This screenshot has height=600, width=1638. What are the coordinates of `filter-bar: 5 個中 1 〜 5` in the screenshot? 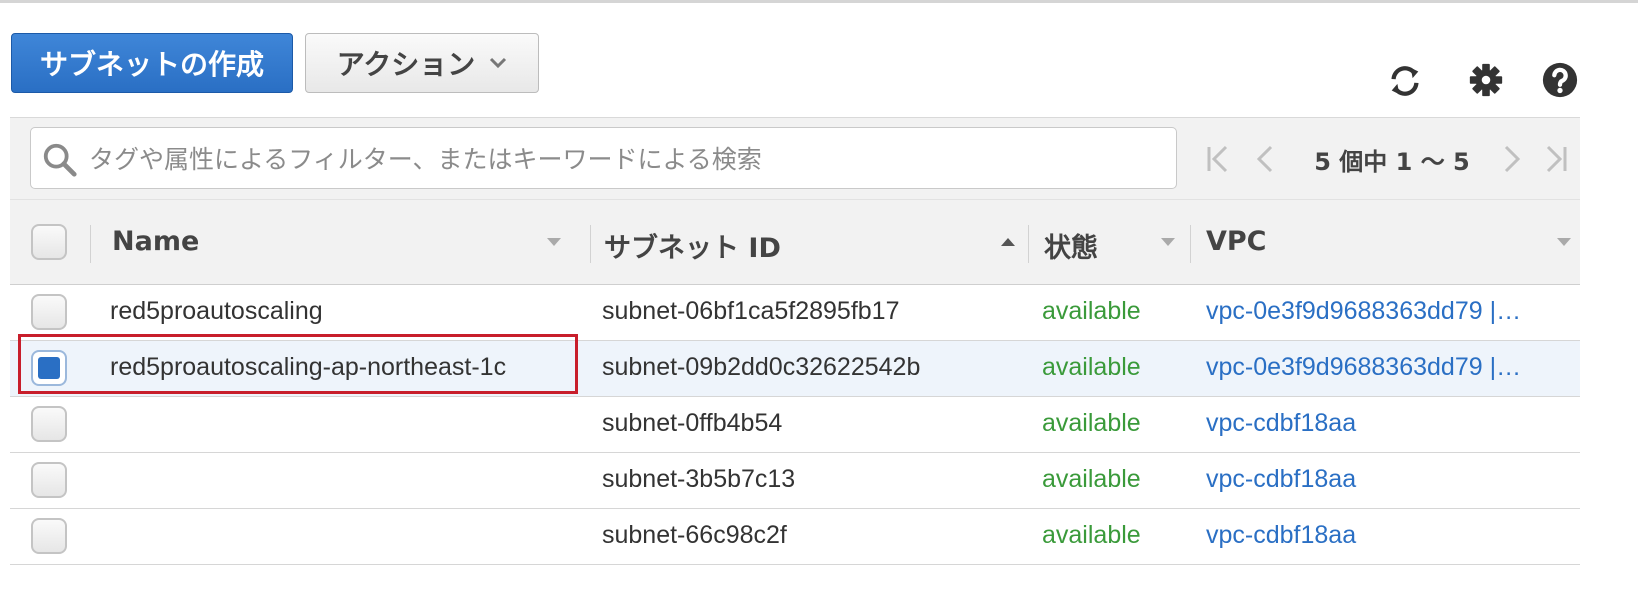 It's located at (795, 158).